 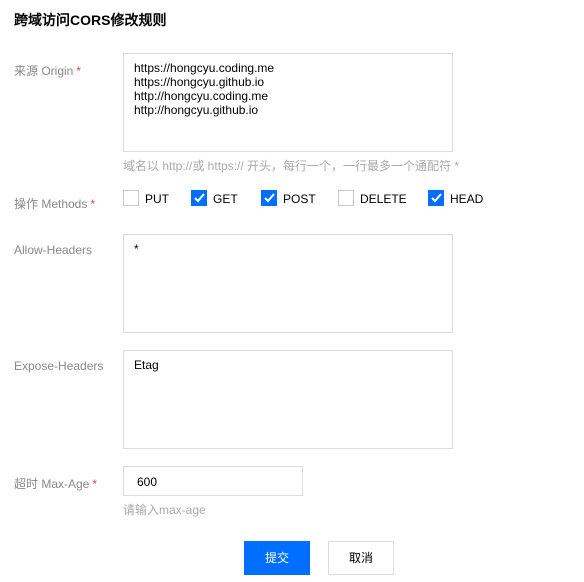 What do you see at coordinates (59, 366) in the screenshot?
I see `expose-headers-label: Expose-Headers` at bounding box center [59, 366].